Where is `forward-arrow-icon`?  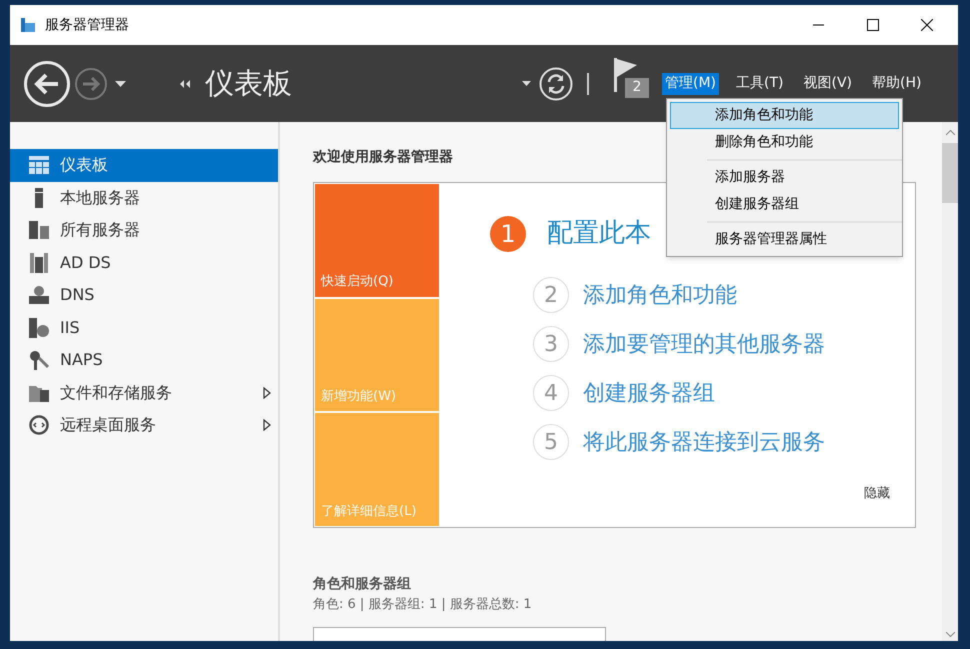
forward-arrow-icon is located at coordinates (91, 83).